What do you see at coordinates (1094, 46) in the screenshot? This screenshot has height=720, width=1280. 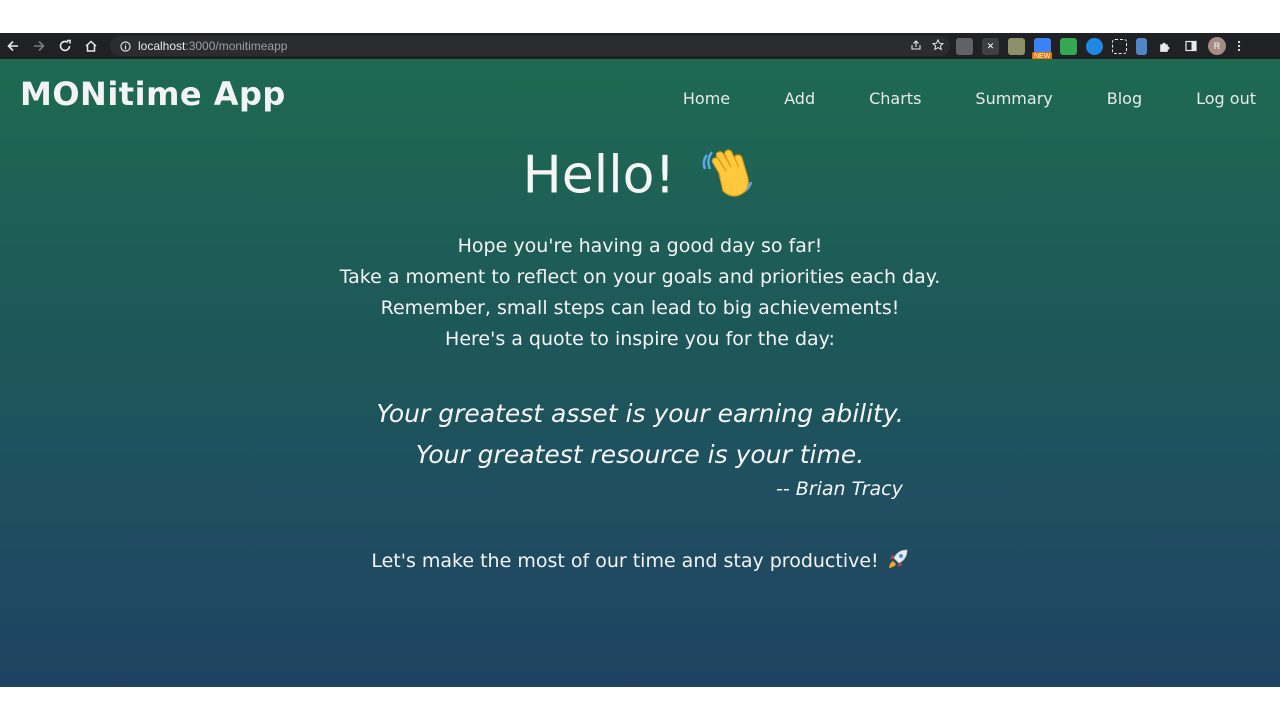 I see `edge-extension-icon` at bounding box center [1094, 46].